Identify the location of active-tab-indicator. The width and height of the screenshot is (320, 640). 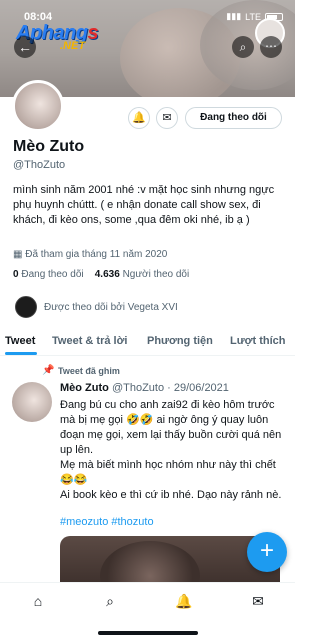
(21, 353).